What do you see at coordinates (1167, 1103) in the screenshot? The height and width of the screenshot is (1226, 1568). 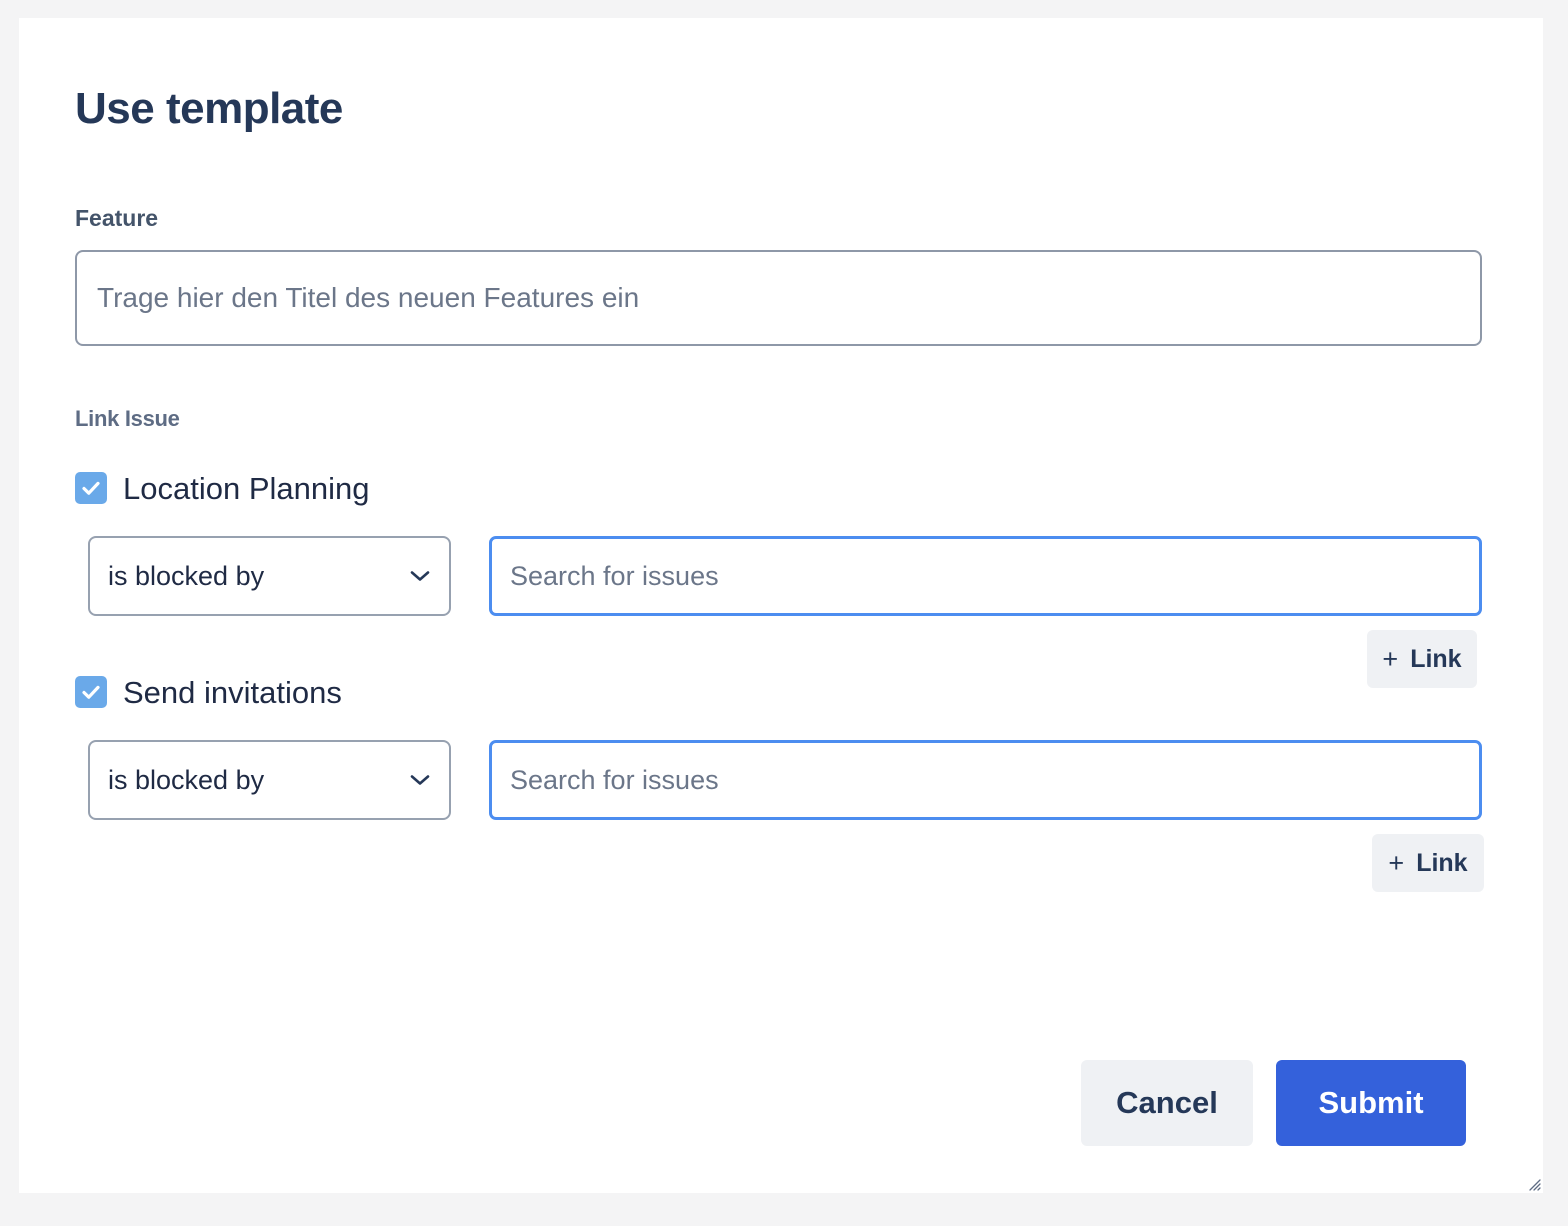 I see `cancel-button: Cancel` at bounding box center [1167, 1103].